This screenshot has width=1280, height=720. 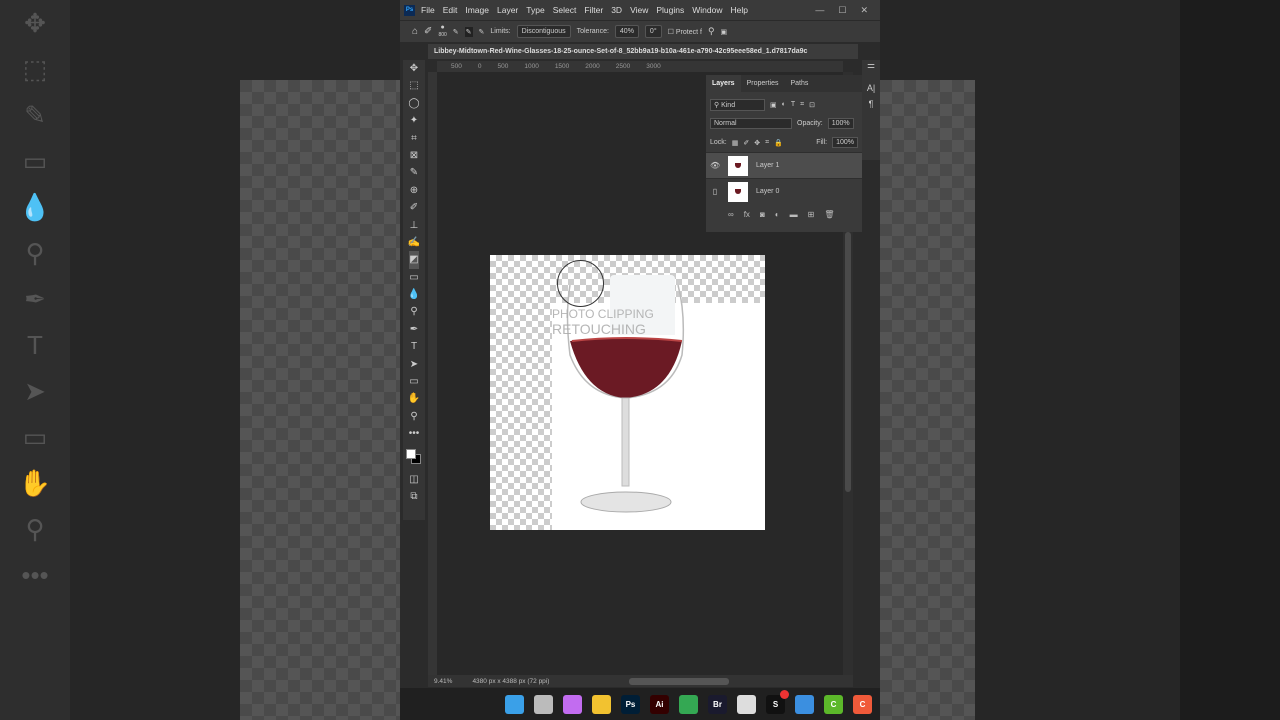 I want to click on protect-foreground-checkbox: ☐ Protect f, so click(x=685, y=32).